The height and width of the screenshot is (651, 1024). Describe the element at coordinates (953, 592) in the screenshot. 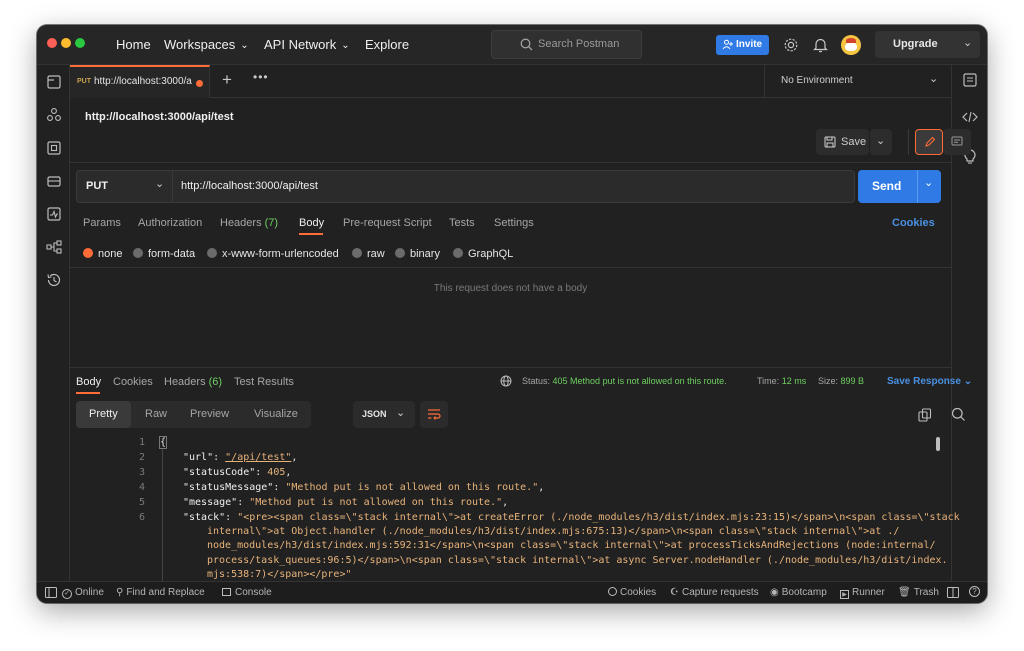

I see `two-pane-icon` at that location.